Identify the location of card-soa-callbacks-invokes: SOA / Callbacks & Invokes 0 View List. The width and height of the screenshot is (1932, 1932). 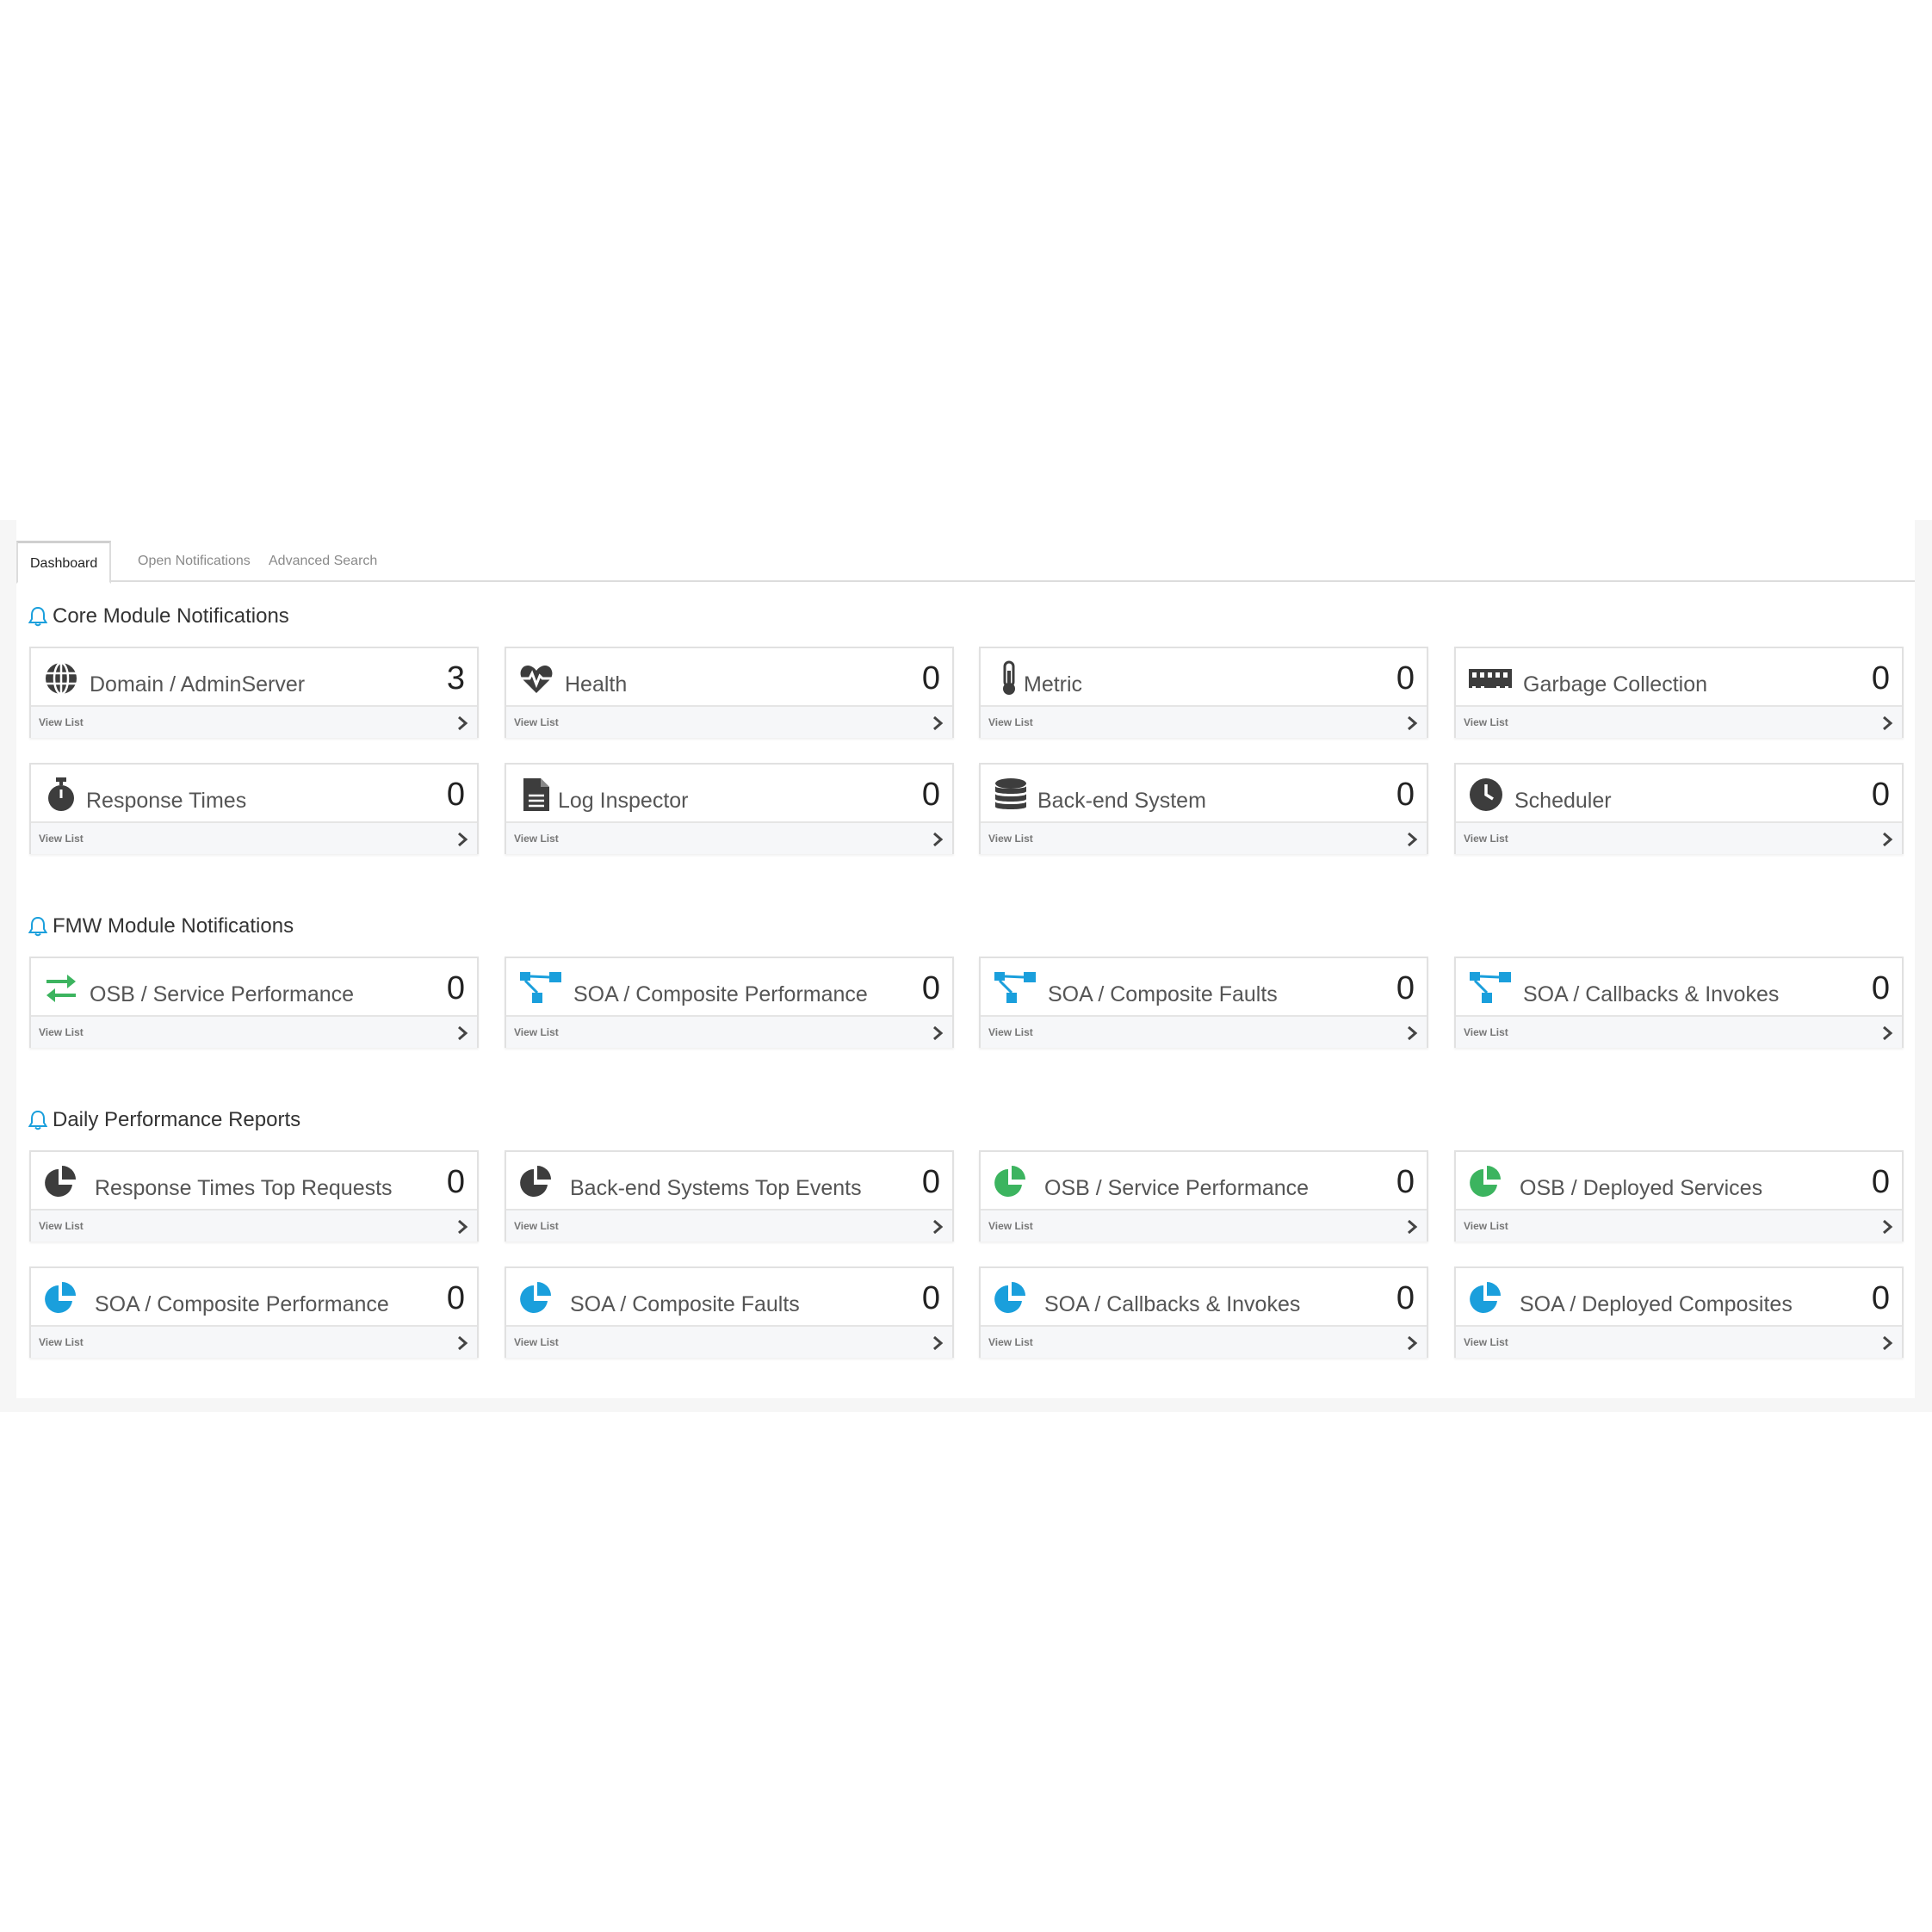
(1679, 1002).